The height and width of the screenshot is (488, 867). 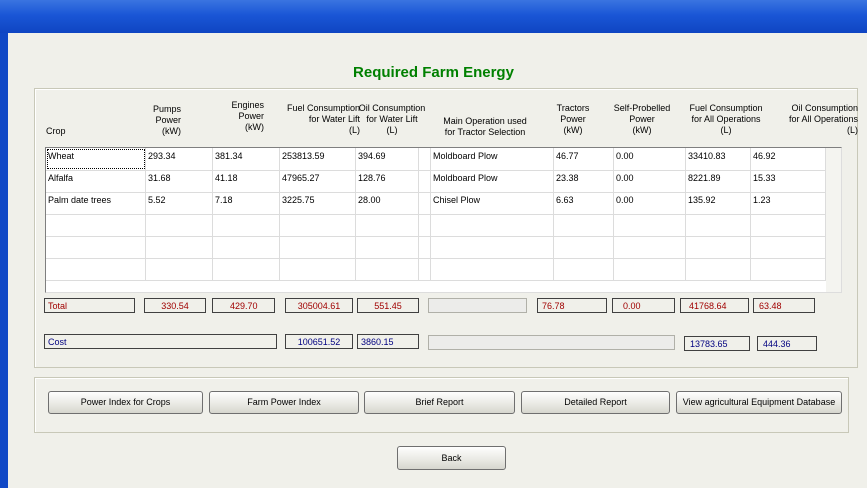 I want to click on total-self-propelled-power: 0.00, so click(x=643, y=305).